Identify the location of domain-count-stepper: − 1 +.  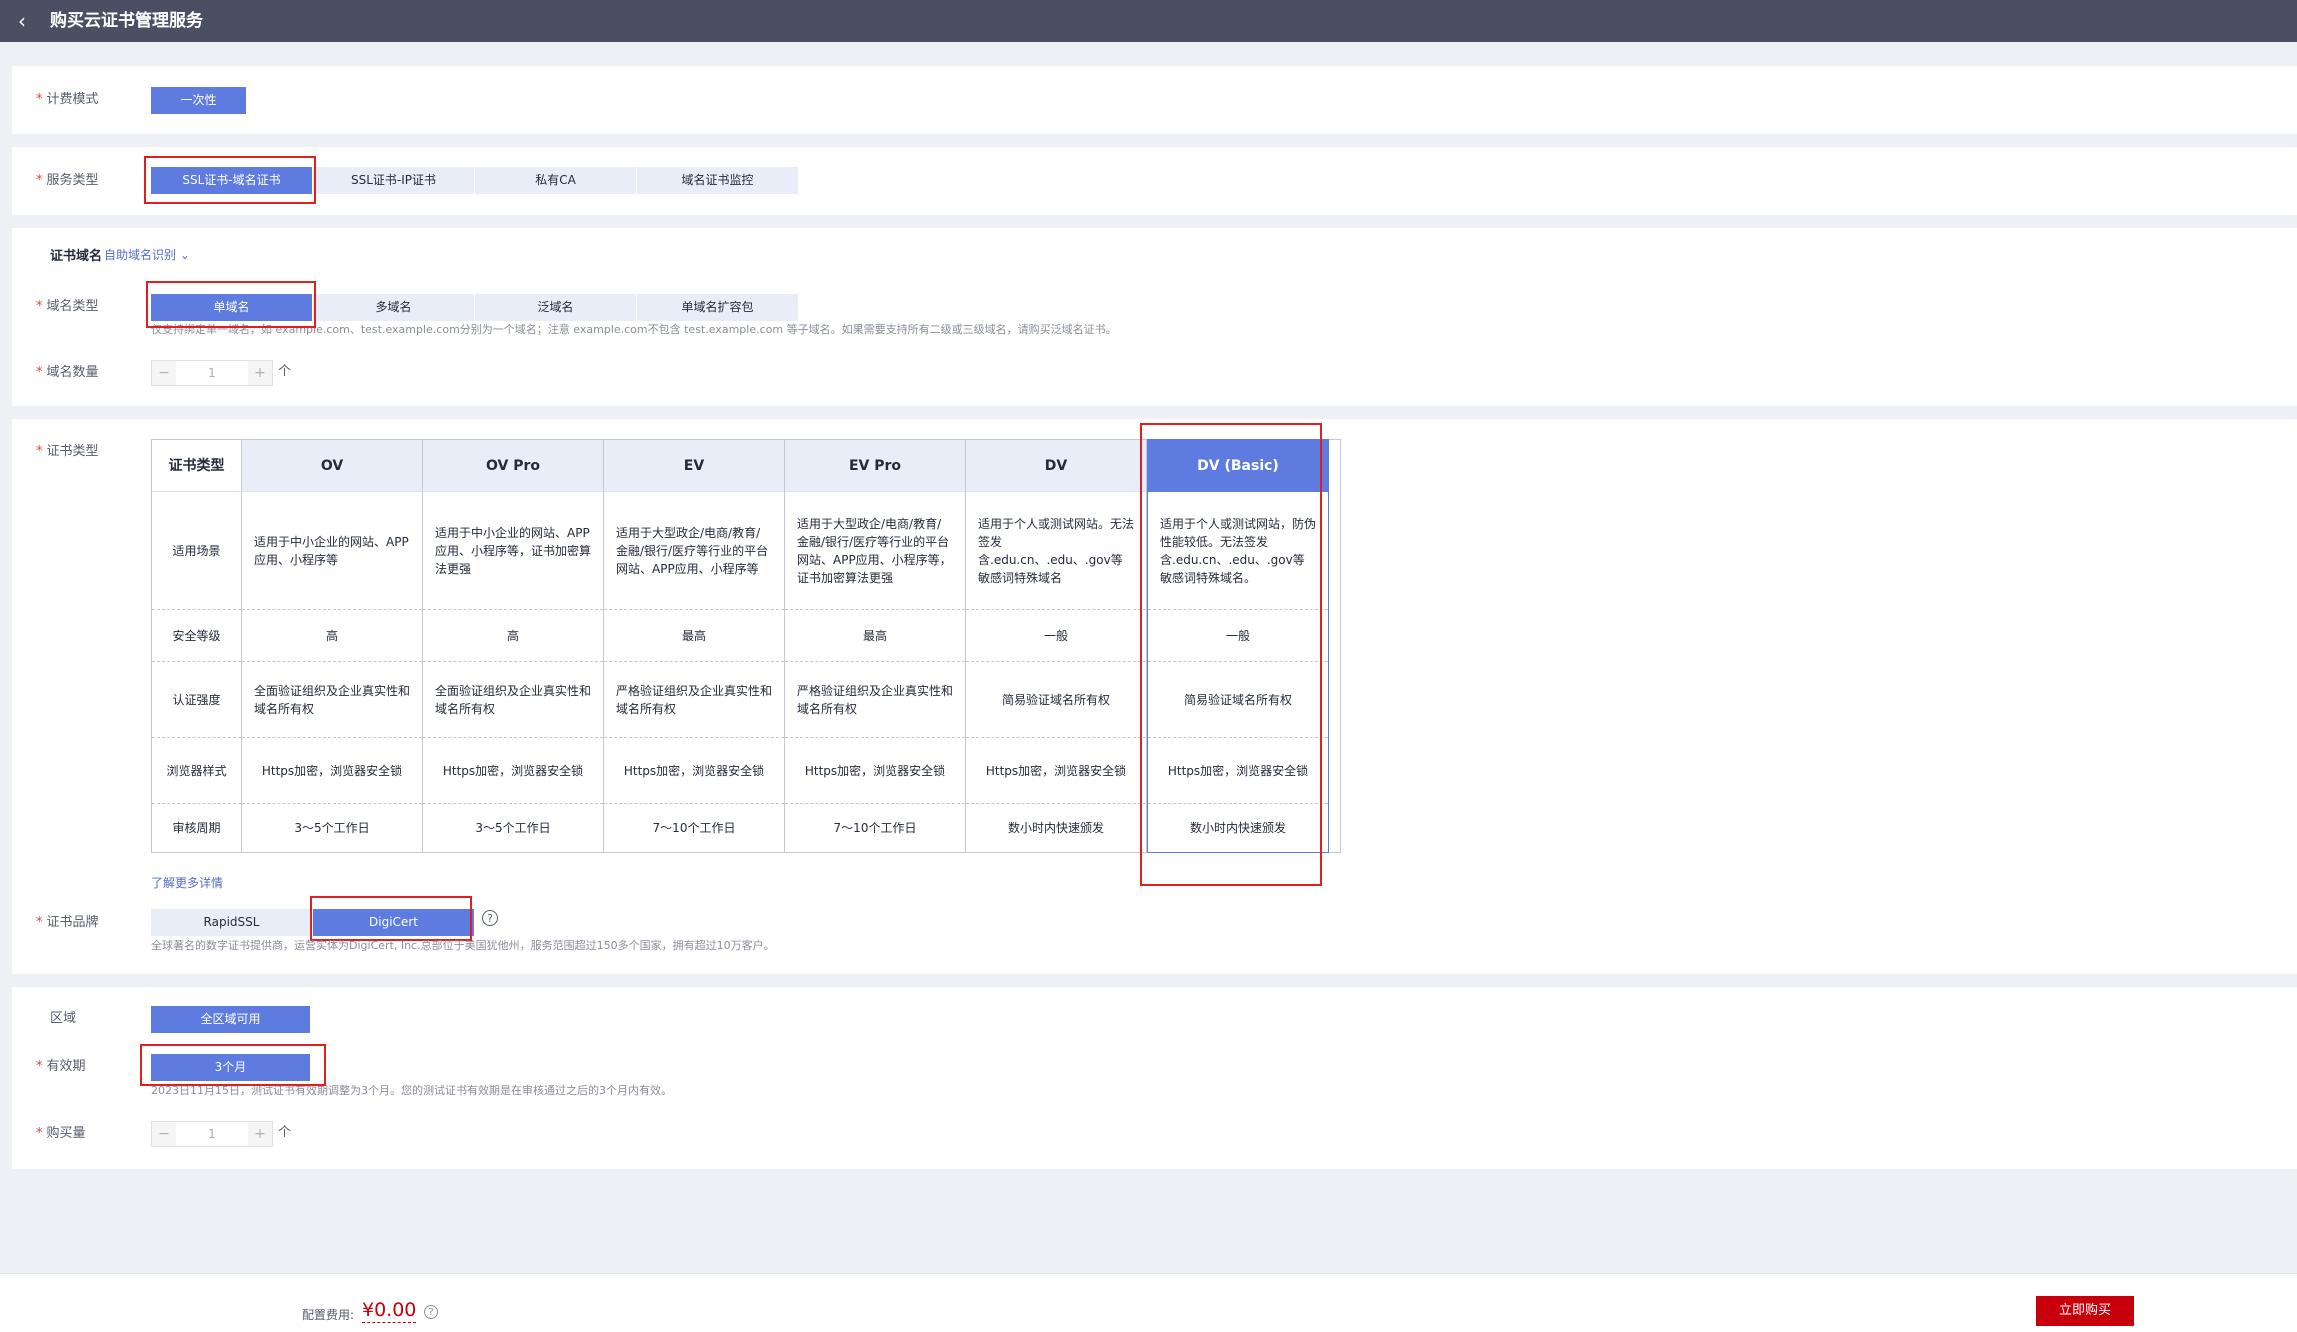
(212, 373).